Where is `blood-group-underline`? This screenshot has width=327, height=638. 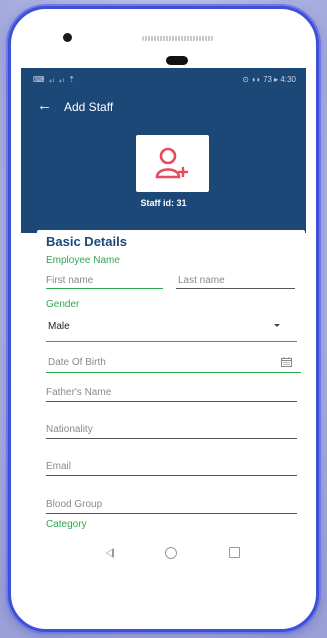 blood-group-underline is located at coordinates (171, 513).